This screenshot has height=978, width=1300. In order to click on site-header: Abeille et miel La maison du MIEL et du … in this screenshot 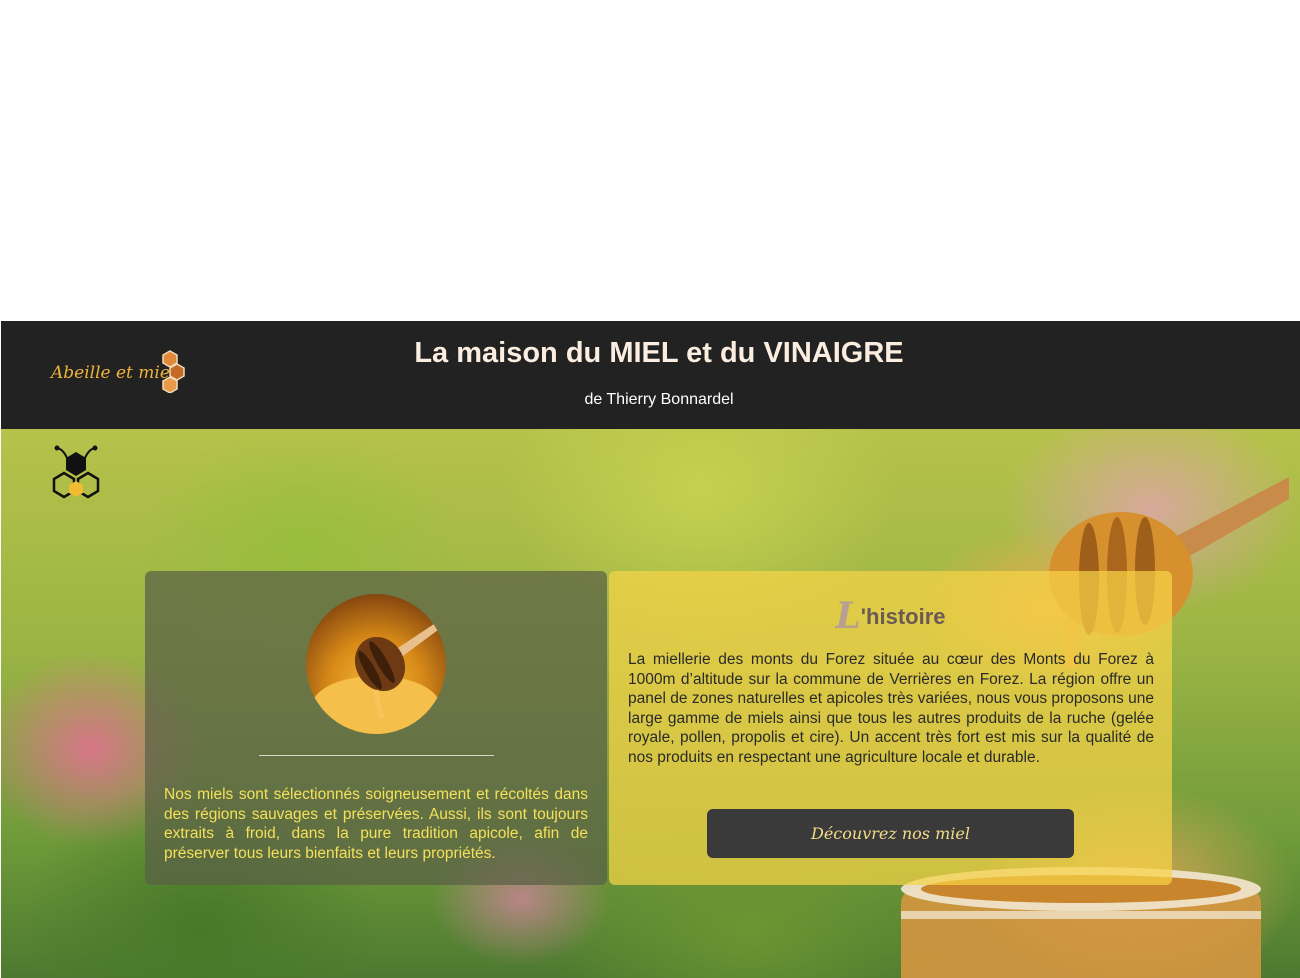, I will do `click(650, 375)`.